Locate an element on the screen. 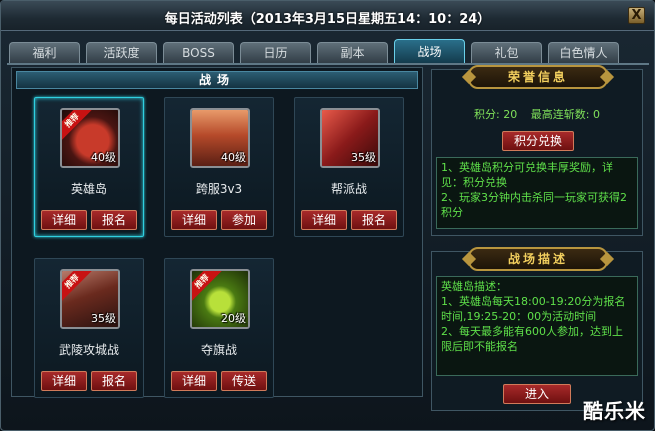 The height and width of the screenshot is (431, 655). title-bar: 每日活动列表（2013年3月15日星期五14：10：24） X is located at coordinates (327, 16).